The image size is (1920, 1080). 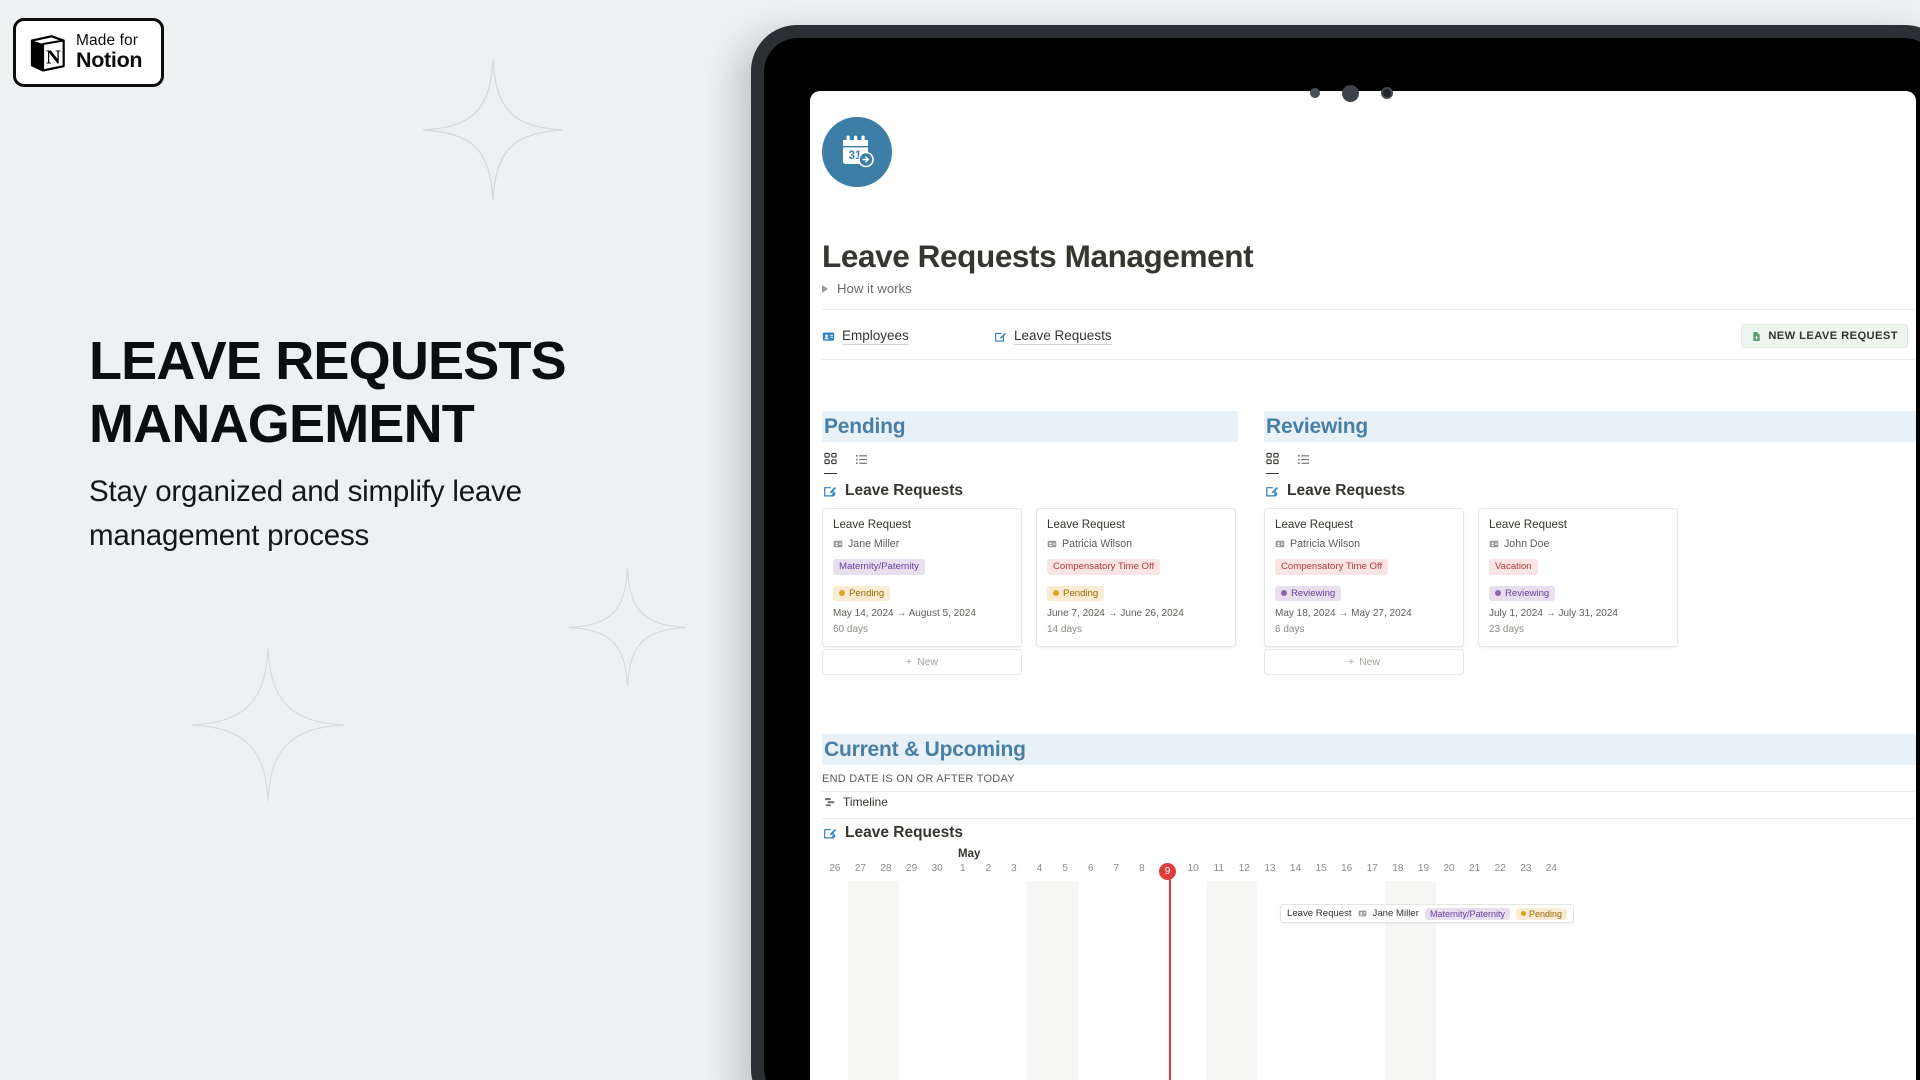 I want to click on database-title-timeline: Leave Requests, so click(x=893, y=833).